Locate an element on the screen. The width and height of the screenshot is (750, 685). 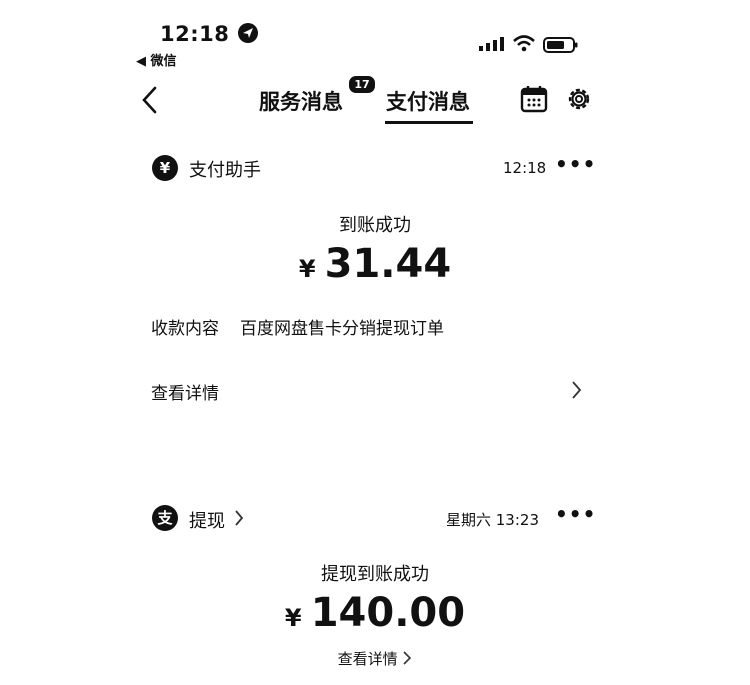
settings-gear-icon is located at coordinates (579, 99).